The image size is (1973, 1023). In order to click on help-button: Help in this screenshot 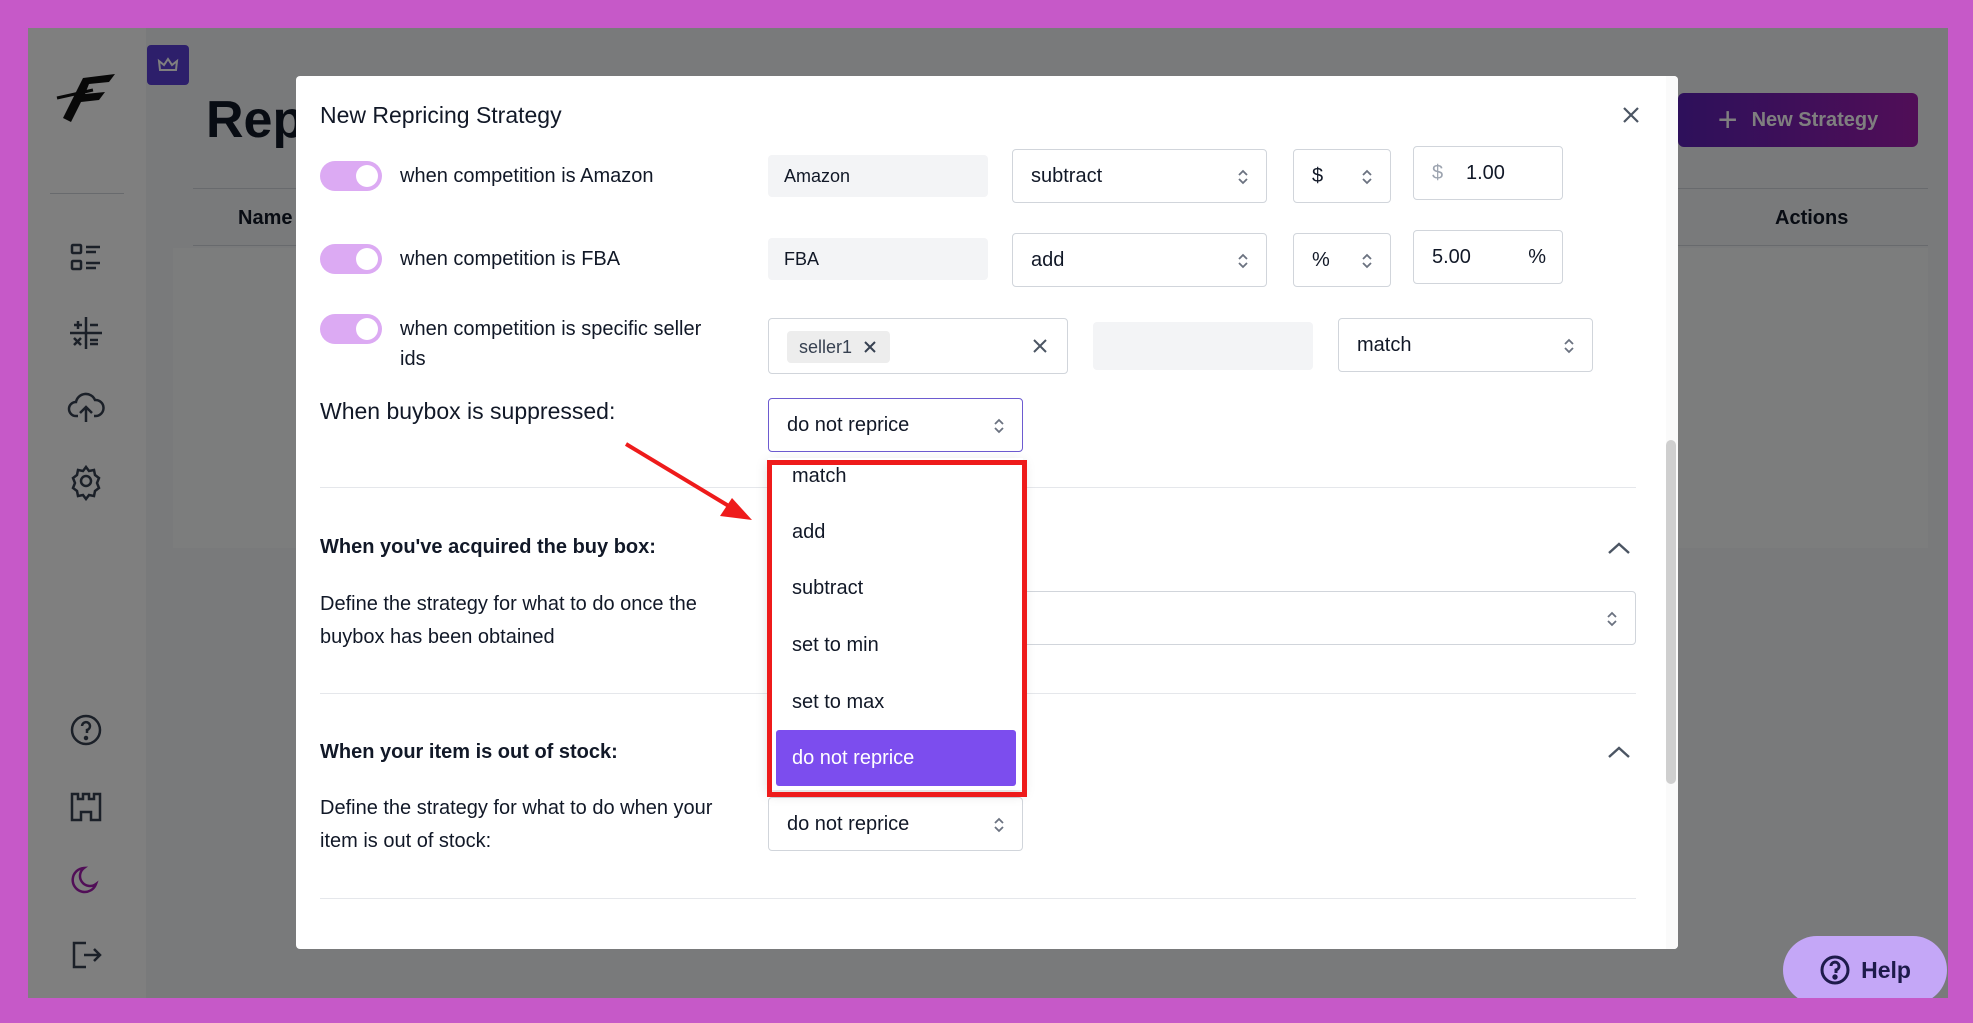, I will do `click(1865, 967)`.